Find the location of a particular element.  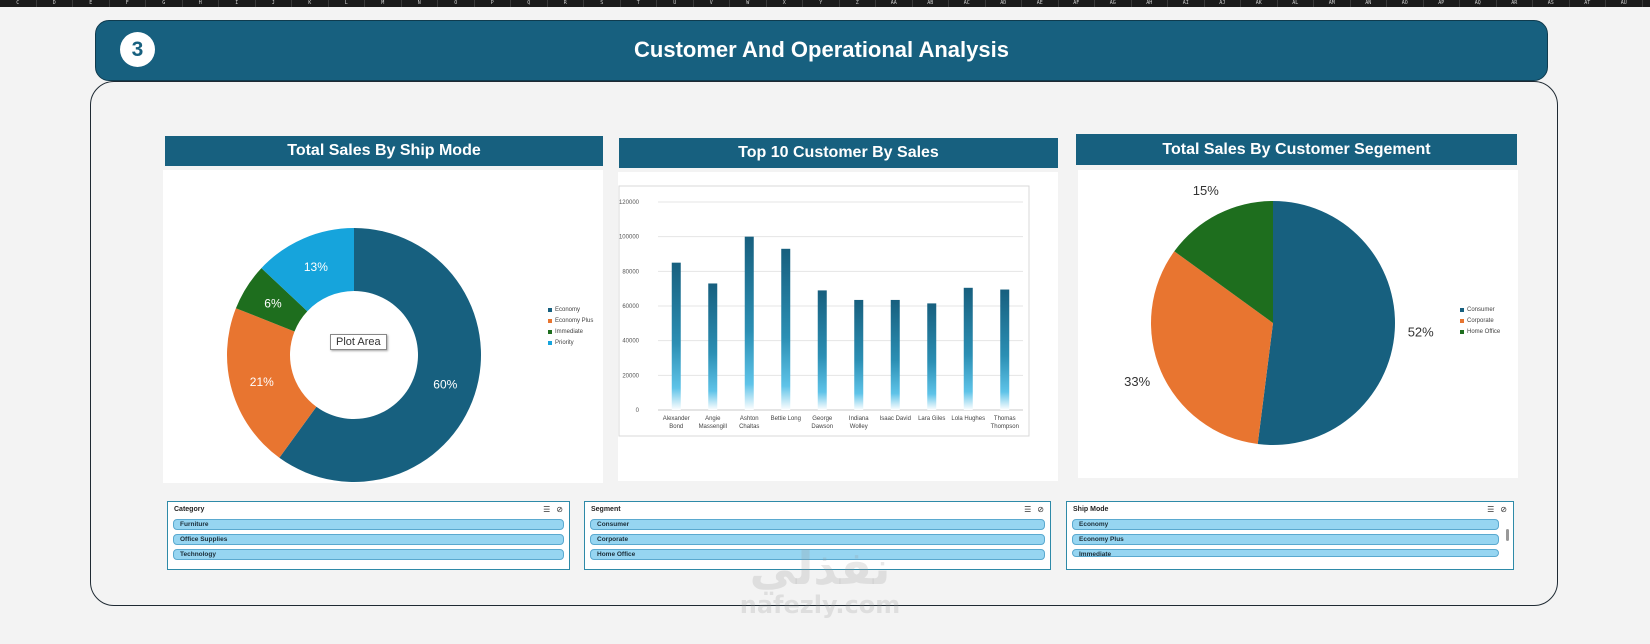

column-header: G is located at coordinates (164, 3).